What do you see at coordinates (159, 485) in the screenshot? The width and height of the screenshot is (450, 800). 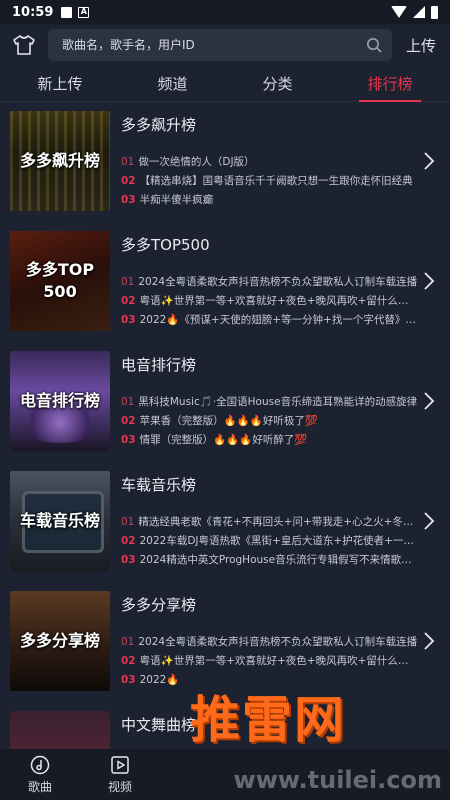 I see `chart-title: 车载音乐榜` at bounding box center [159, 485].